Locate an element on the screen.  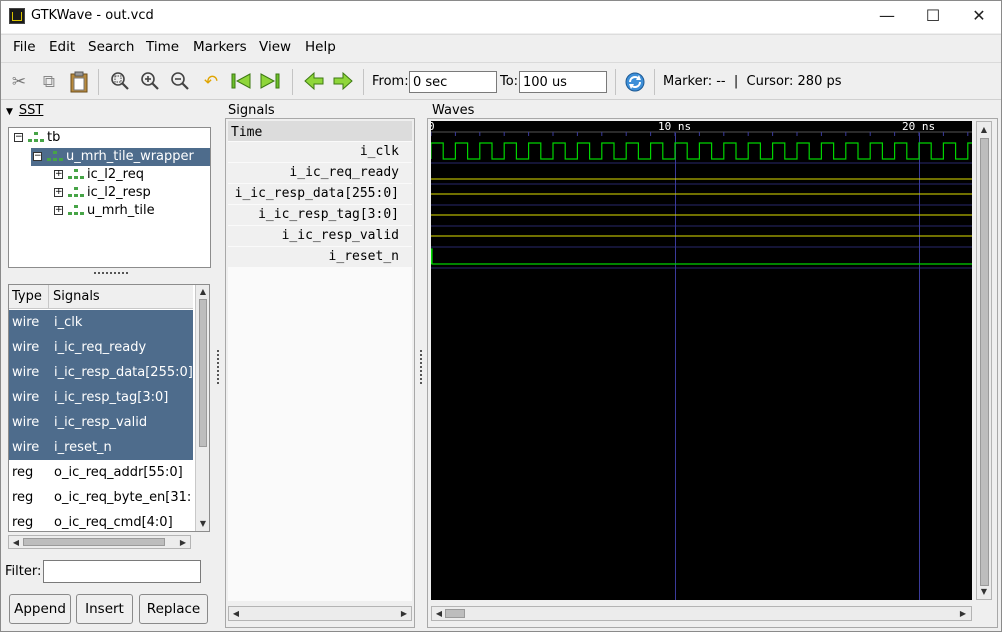
signal-list-row: wire i_reset_n is located at coordinates (101, 447).